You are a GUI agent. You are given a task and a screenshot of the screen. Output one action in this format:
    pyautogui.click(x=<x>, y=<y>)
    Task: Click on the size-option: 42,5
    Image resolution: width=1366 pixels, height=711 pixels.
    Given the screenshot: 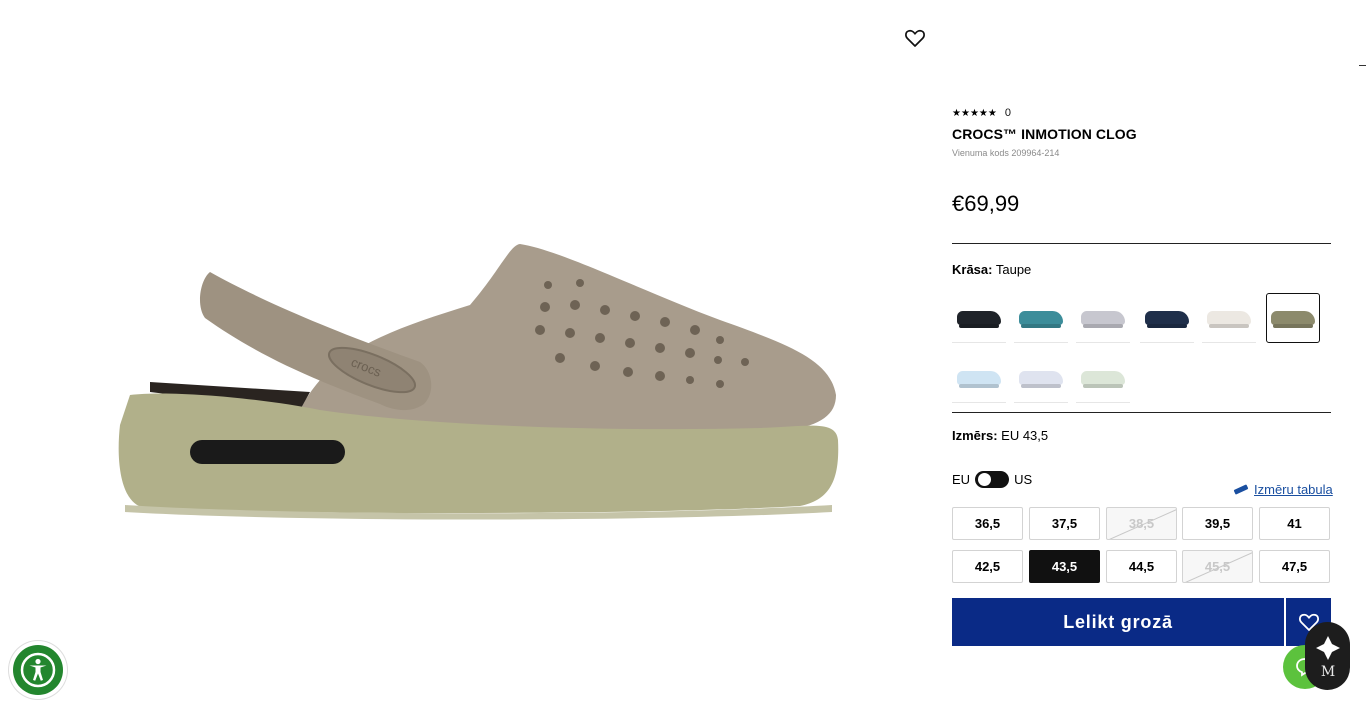 What is the action you would take?
    pyautogui.click(x=987, y=566)
    